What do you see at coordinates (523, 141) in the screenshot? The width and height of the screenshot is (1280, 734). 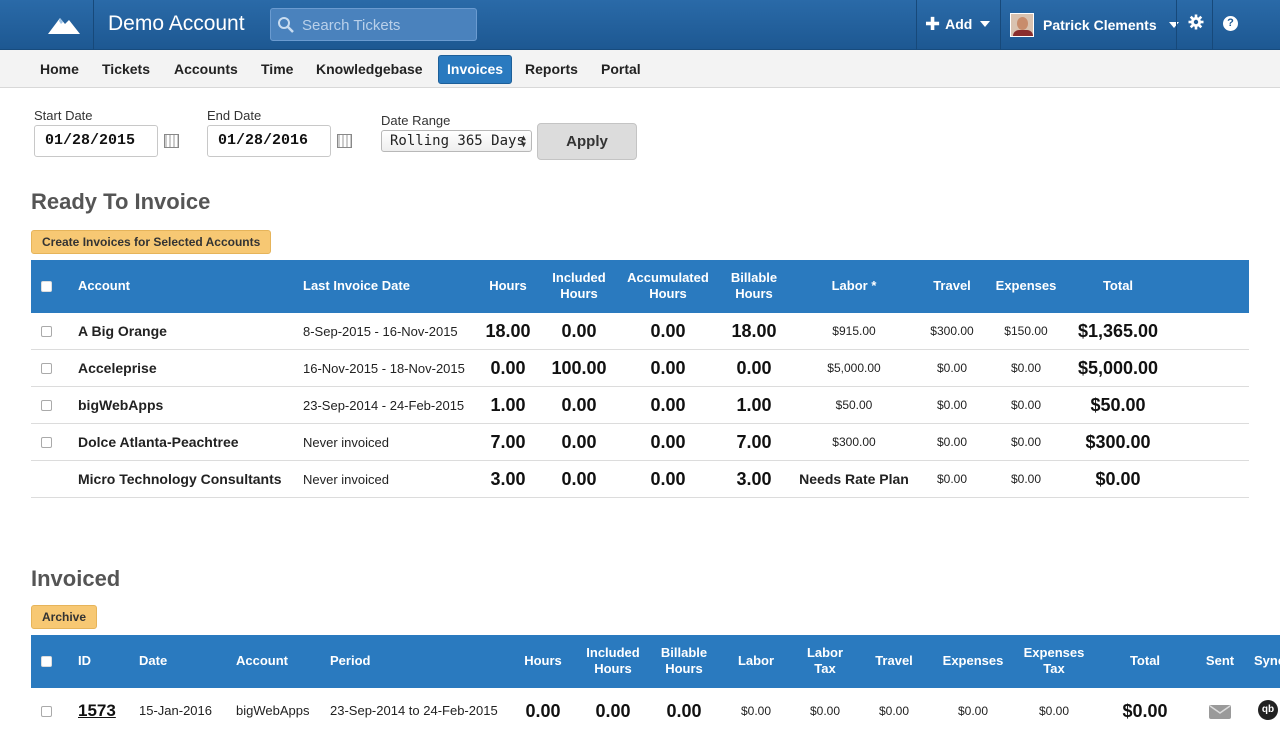 I see `select-arrows-icon: ▲▼` at bounding box center [523, 141].